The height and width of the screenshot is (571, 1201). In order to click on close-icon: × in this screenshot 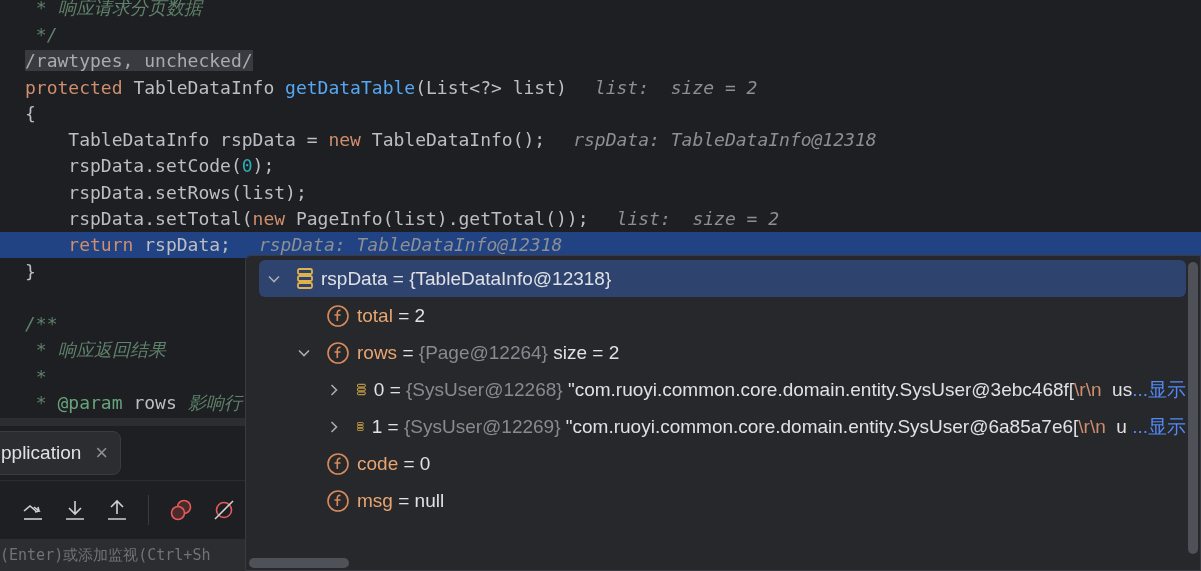, I will do `click(102, 453)`.